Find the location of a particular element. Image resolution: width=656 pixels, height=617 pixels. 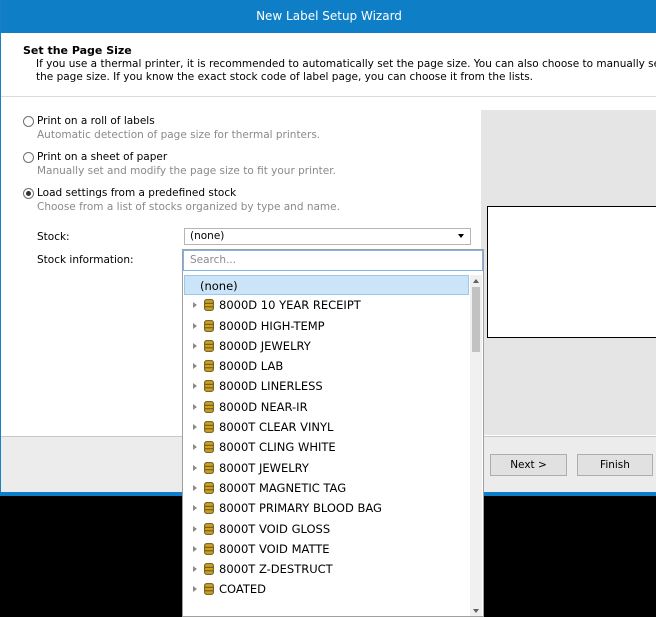

list-item-label: 8000T CLEAR VINYL is located at coordinates (276, 427).